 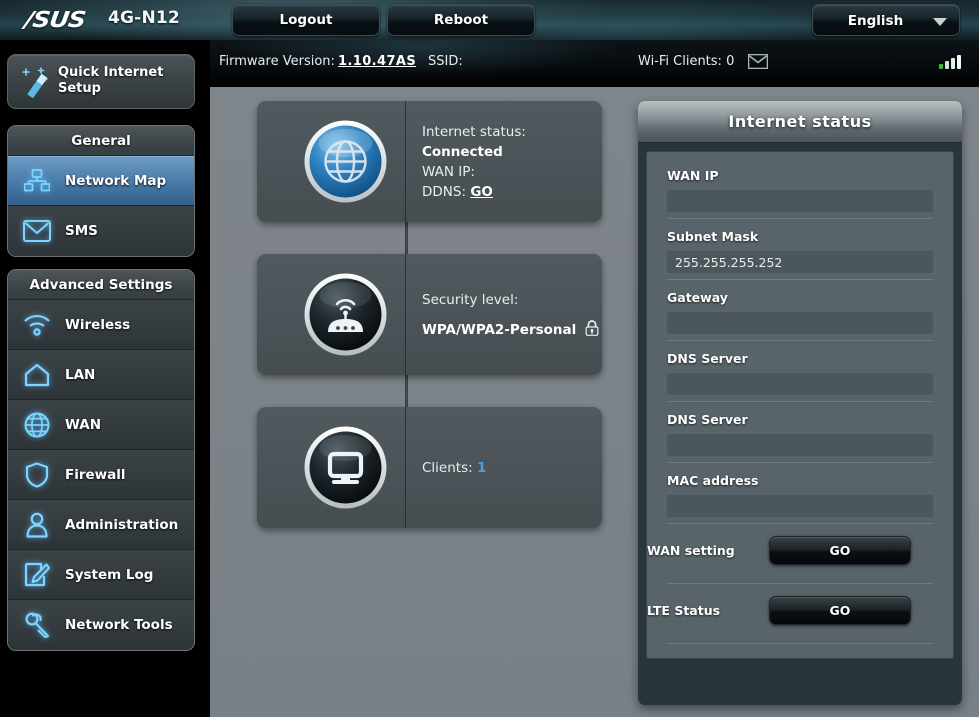 What do you see at coordinates (109, 574) in the screenshot?
I see `sidebar-item-label: System Log` at bounding box center [109, 574].